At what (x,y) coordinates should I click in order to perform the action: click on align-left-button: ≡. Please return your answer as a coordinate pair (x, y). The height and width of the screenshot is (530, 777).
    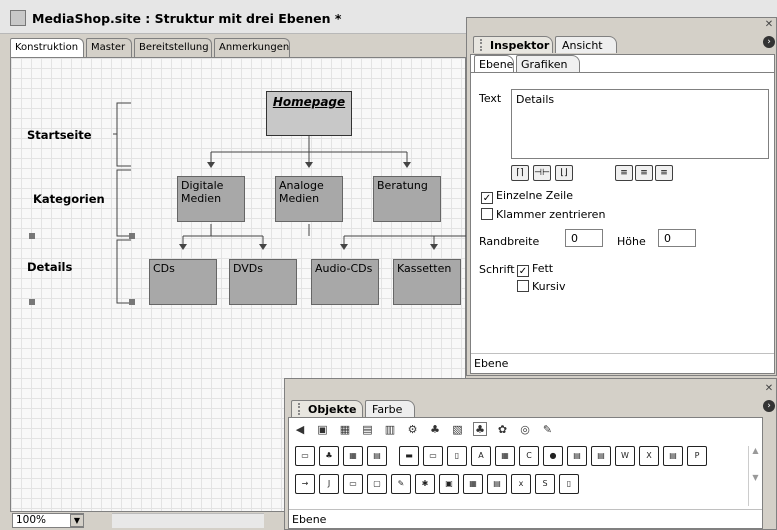
    Looking at the image, I should click on (624, 173).